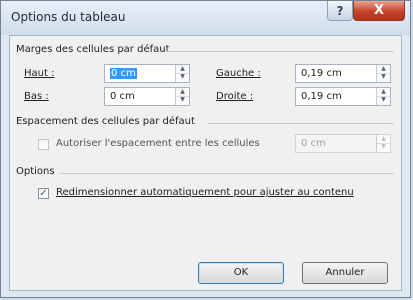  I want to click on autoresize-checkbox: ✓, so click(43, 193).